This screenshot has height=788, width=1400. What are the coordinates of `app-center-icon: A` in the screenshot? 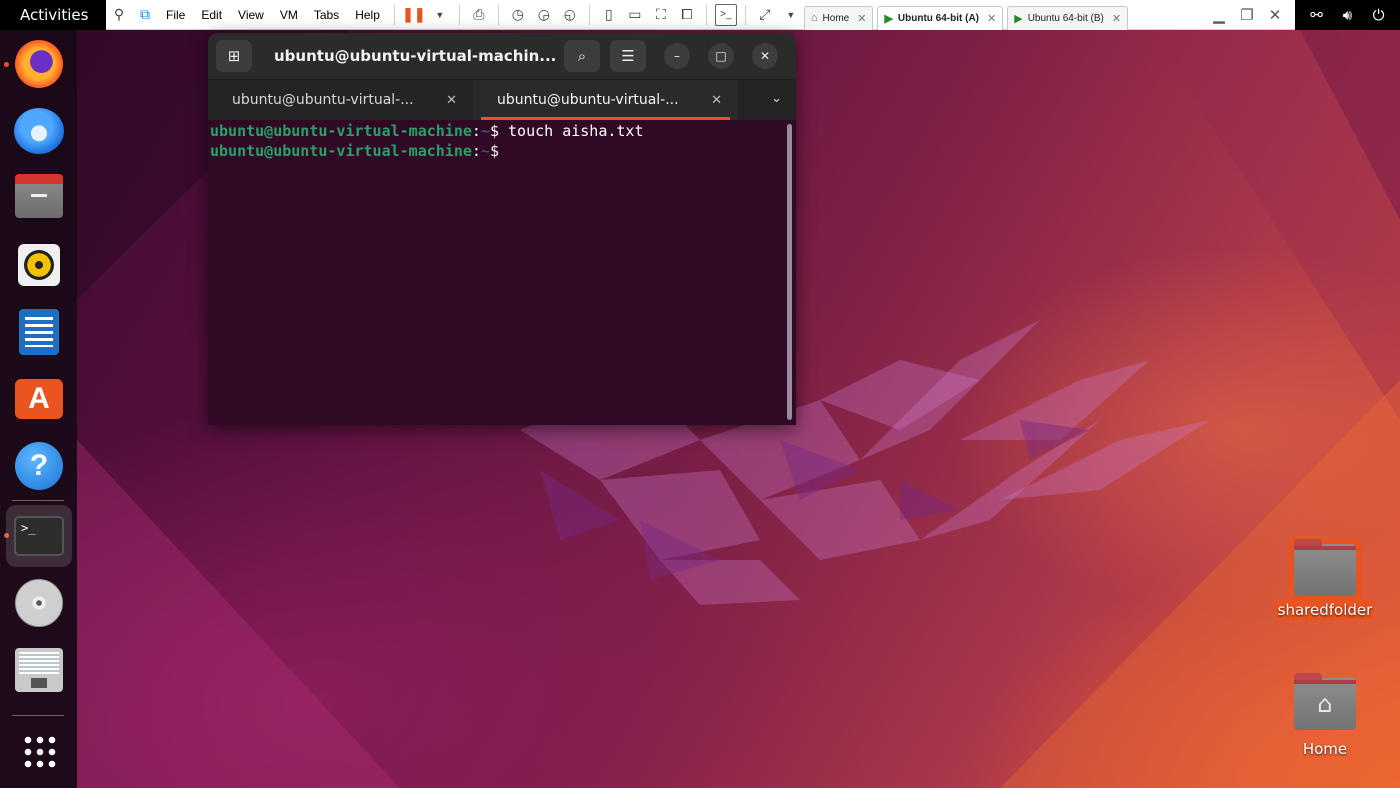 It's located at (39, 399).